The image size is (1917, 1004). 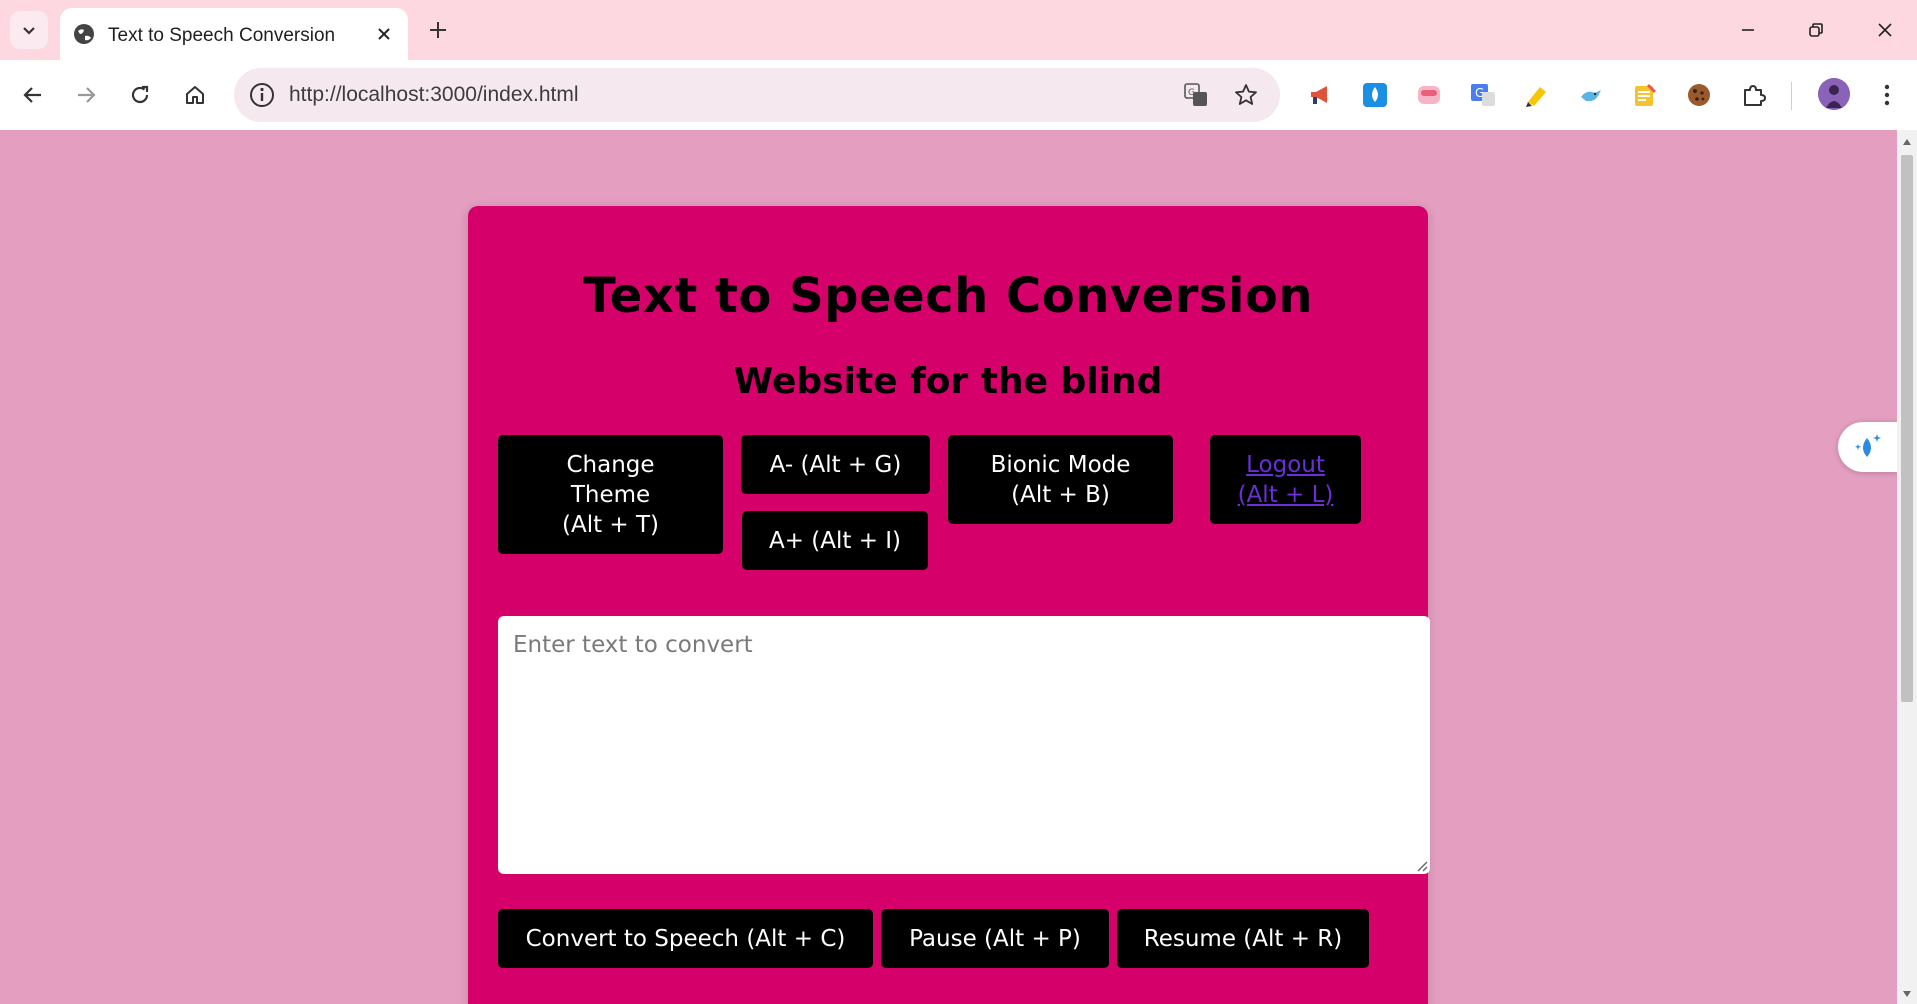 I want to click on cookie-icon, so click(x=1699, y=95).